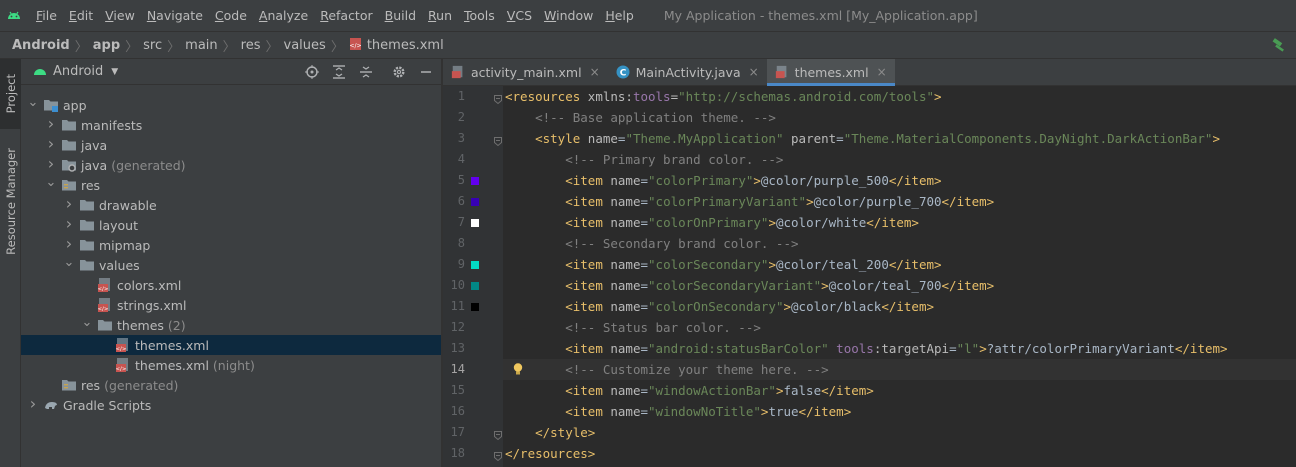 Image resolution: width=1296 pixels, height=467 pixels. What do you see at coordinates (399, 72) in the screenshot?
I see `gear-icon` at bounding box center [399, 72].